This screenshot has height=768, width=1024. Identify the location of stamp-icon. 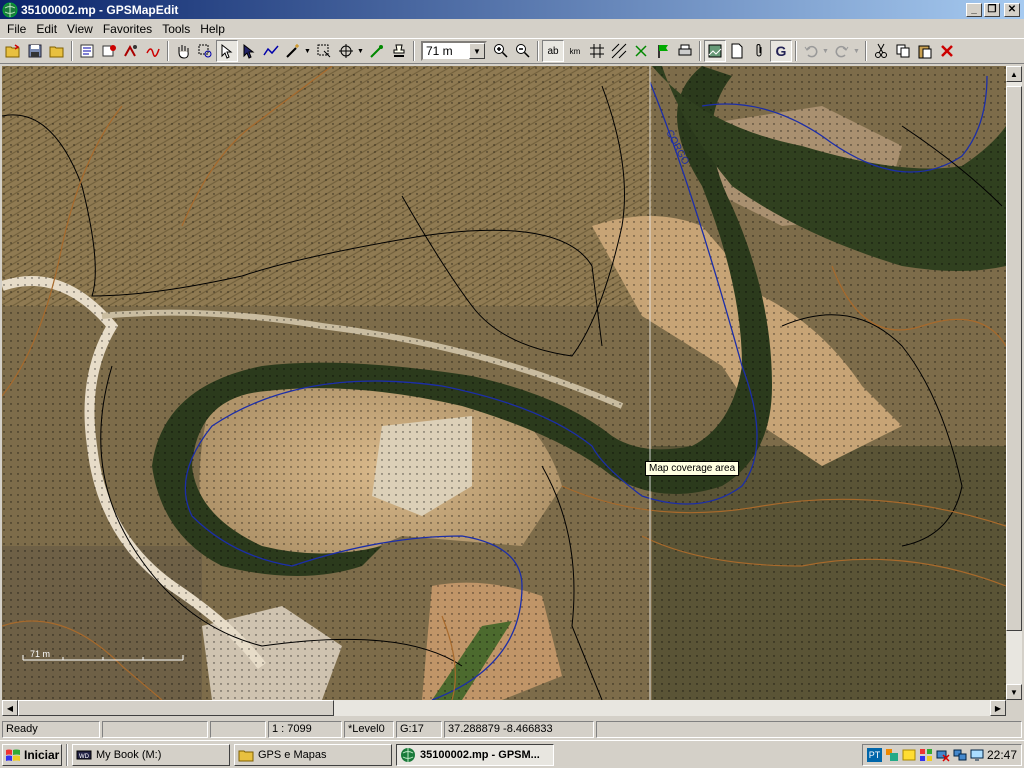
(399, 51).